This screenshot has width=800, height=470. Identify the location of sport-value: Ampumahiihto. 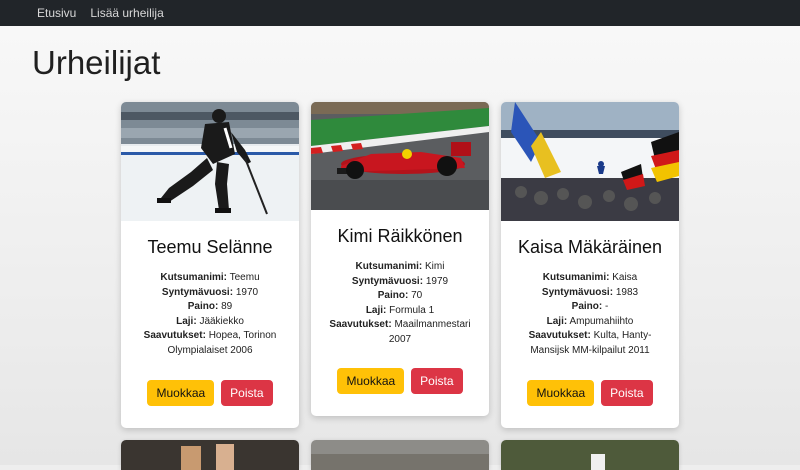
(601, 321).